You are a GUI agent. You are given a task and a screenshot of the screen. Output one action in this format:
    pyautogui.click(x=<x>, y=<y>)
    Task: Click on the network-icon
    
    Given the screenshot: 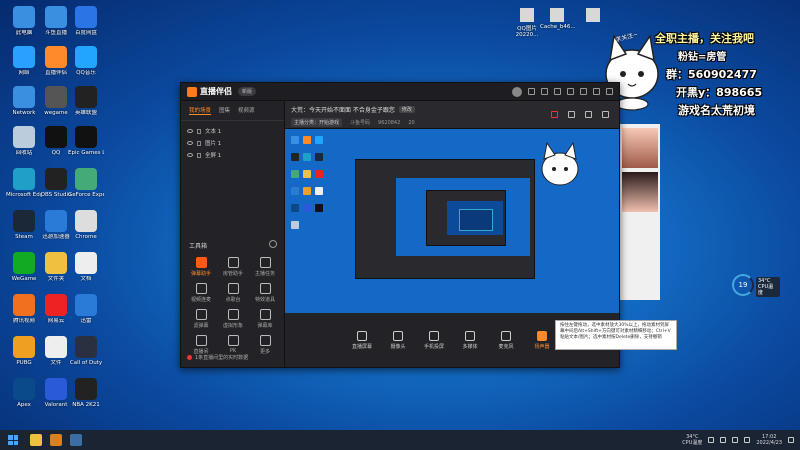 What is the action you would take?
    pyautogui.click(x=723, y=440)
    